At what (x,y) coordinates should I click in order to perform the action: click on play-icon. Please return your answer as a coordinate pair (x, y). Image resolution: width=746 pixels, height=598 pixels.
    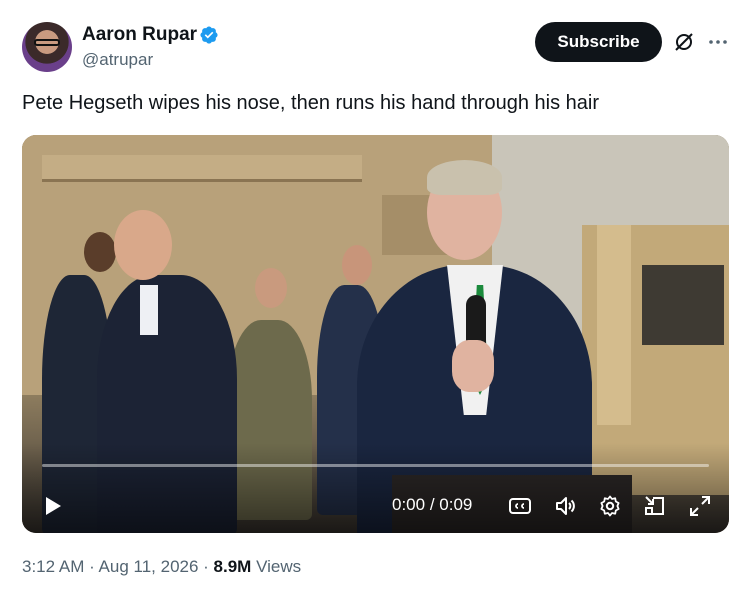
    Looking at the image, I should click on (52, 506).